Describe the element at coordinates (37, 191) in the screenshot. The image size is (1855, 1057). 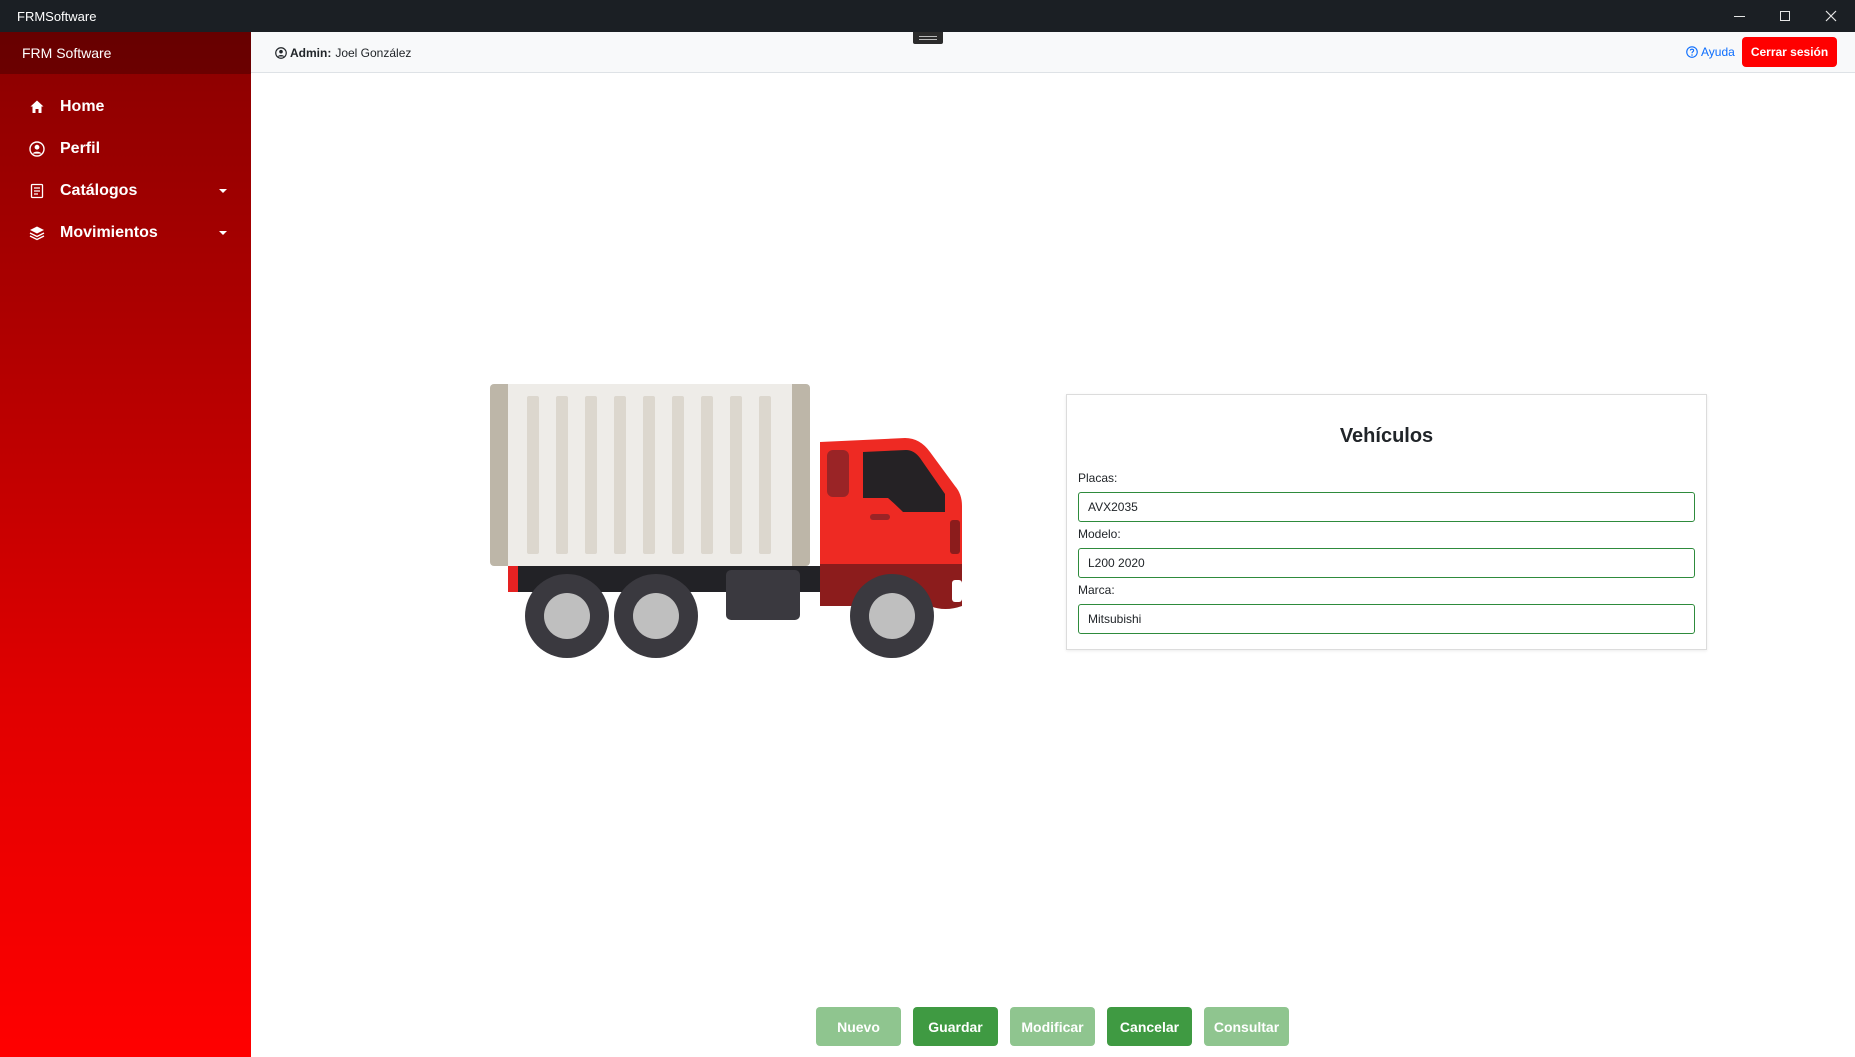
I see `catalog-icon` at that location.